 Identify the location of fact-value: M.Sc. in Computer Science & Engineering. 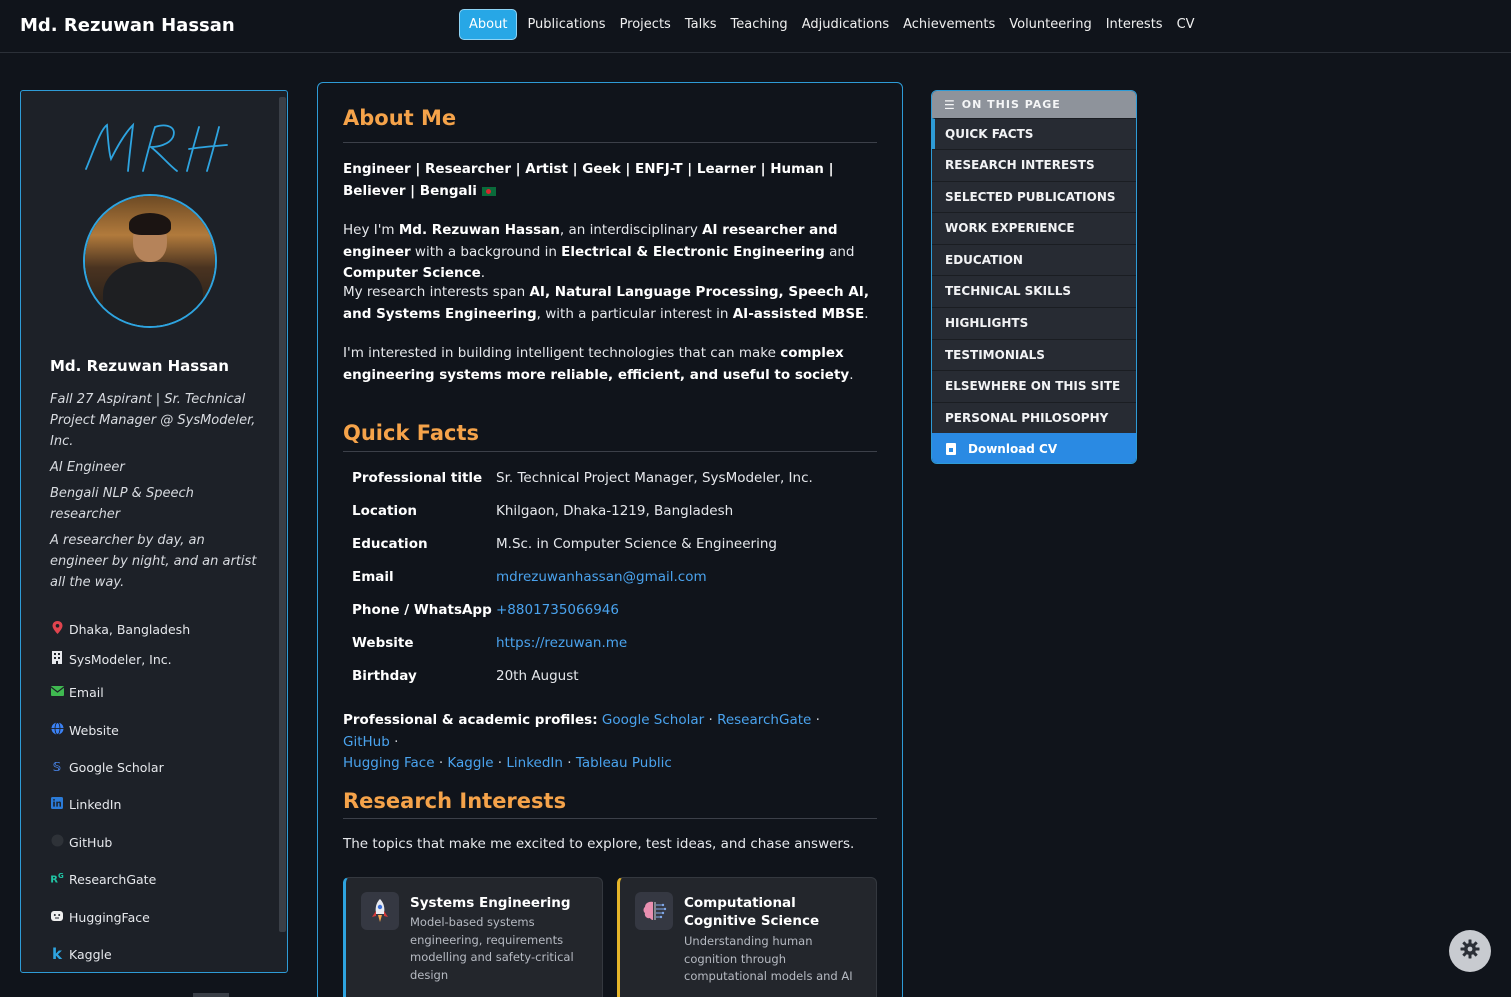
(636, 544).